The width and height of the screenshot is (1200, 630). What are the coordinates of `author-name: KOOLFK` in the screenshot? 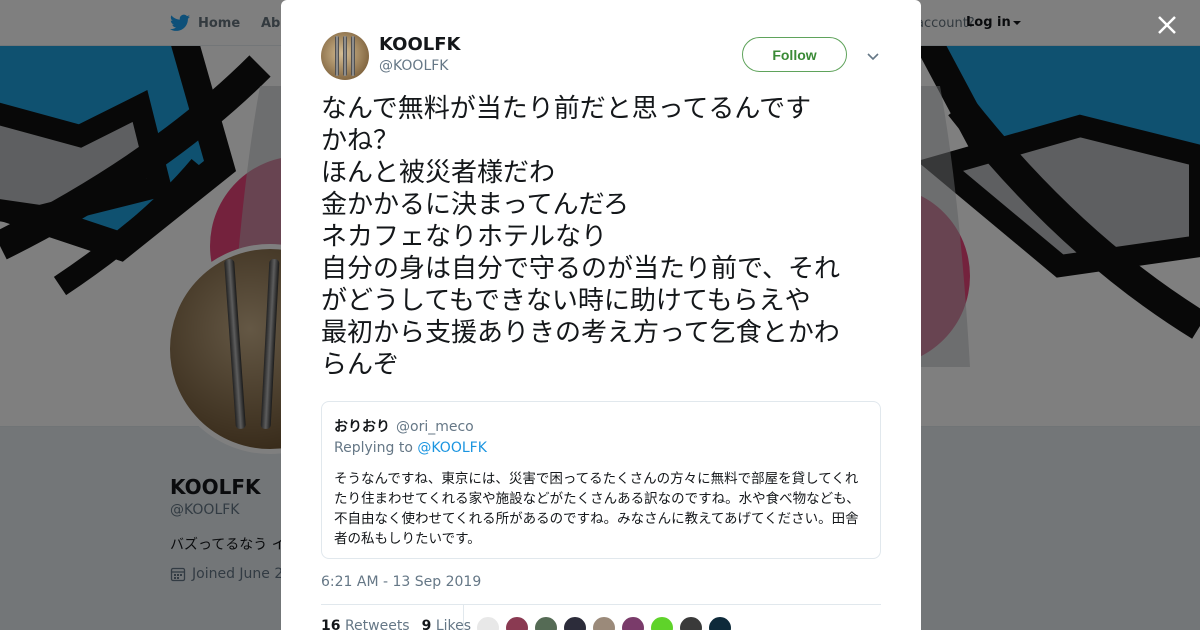 It's located at (419, 44).